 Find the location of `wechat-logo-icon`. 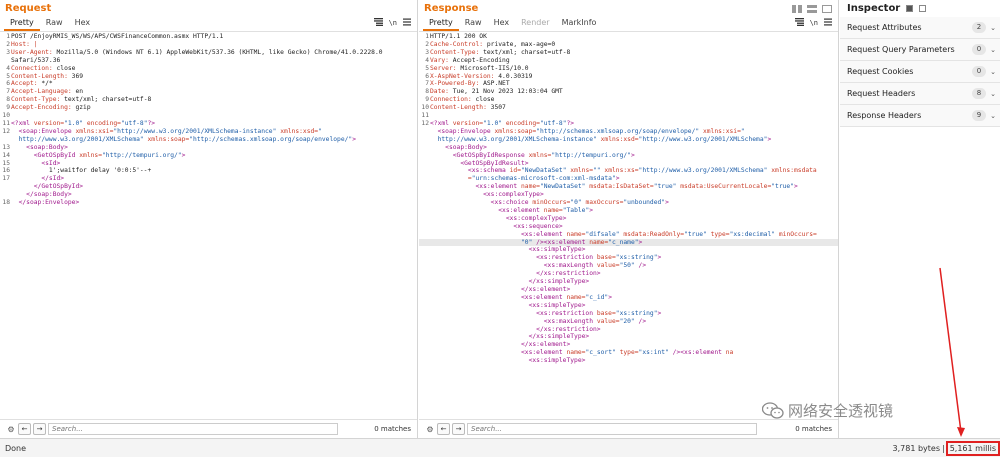

wechat-logo-icon is located at coordinates (772, 410).